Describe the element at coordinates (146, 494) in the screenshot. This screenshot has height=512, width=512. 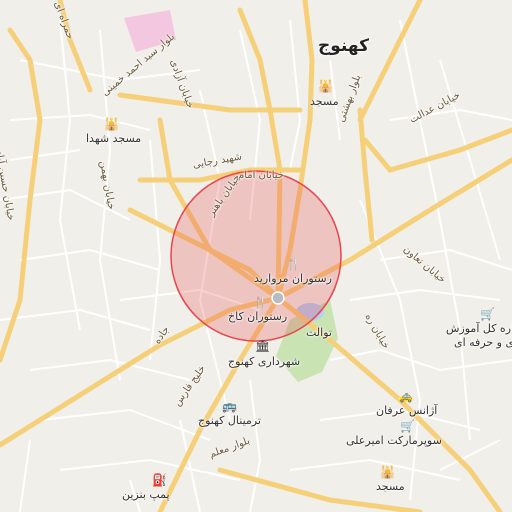
I see `poi-gas-station: پمپ بنزین` at that location.